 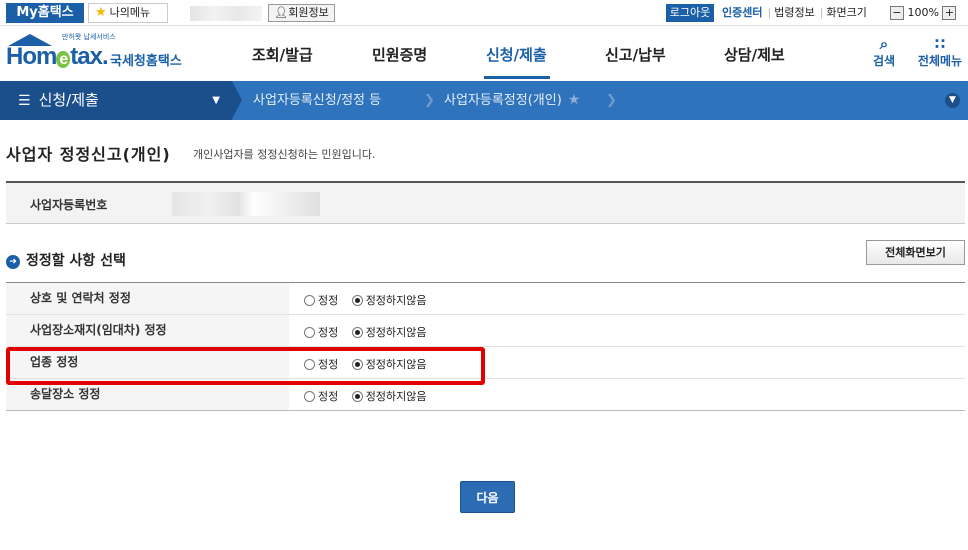 What do you see at coordinates (63, 59) in the screenshot?
I see `logo-word-e: e` at bounding box center [63, 59].